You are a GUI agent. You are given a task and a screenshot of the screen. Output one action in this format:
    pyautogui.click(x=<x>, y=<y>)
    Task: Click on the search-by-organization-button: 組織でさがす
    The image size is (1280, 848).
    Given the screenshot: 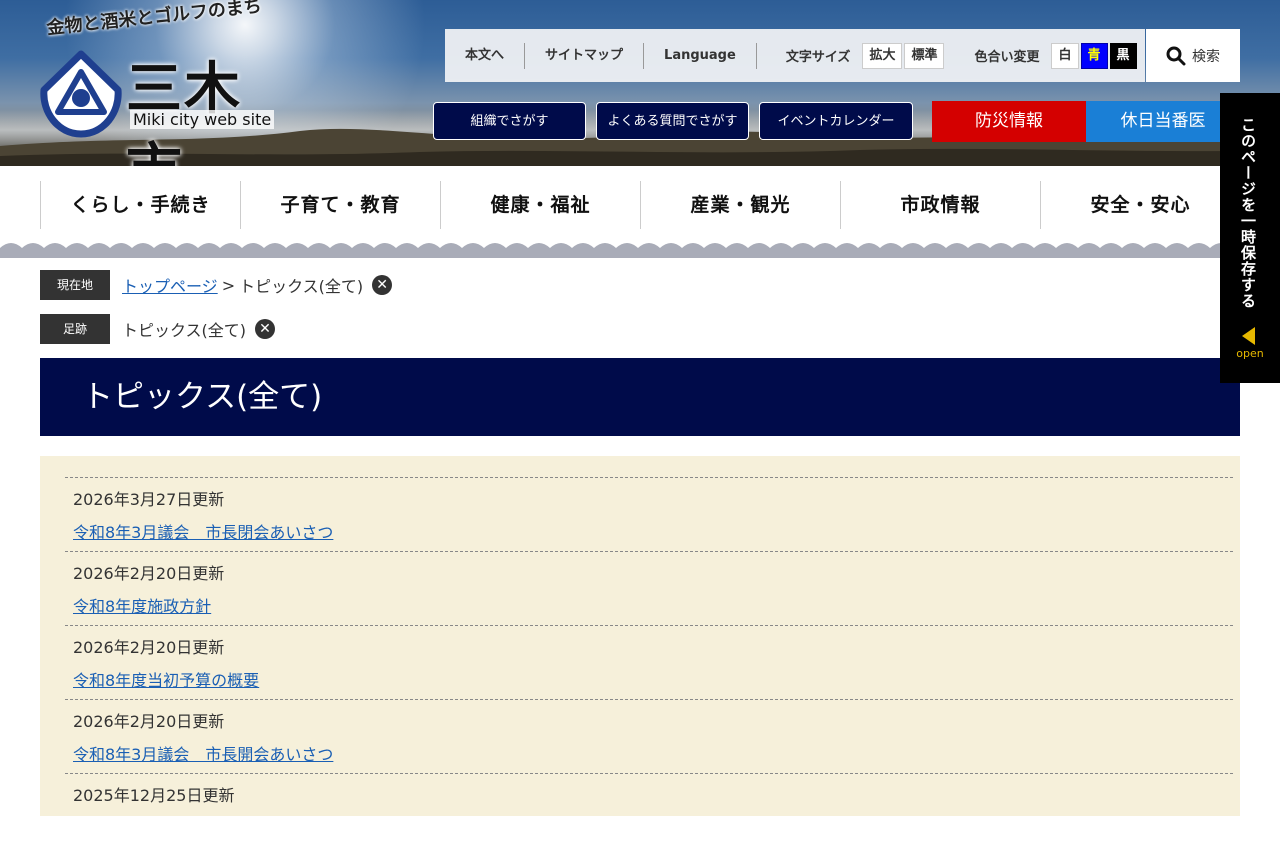 What is the action you would take?
    pyautogui.click(x=509, y=121)
    